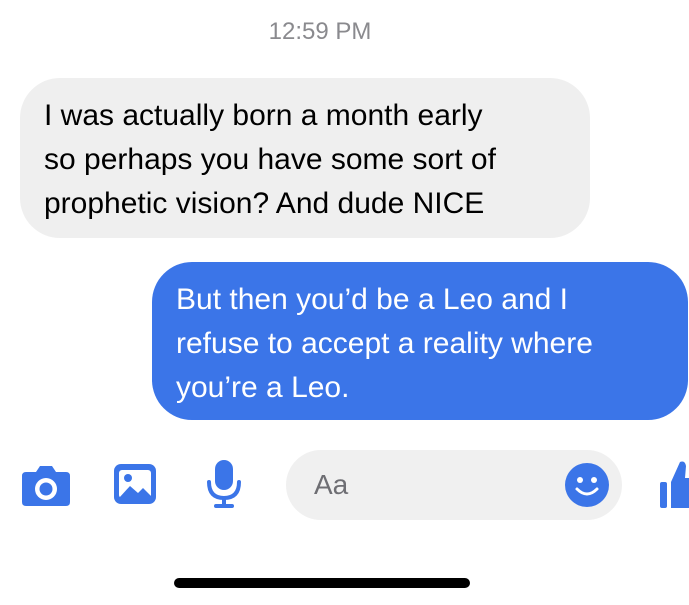 The height and width of the screenshot is (605, 689). Describe the element at coordinates (384, 343) in the screenshot. I see `message-line: refuse to accept a reality where` at that location.